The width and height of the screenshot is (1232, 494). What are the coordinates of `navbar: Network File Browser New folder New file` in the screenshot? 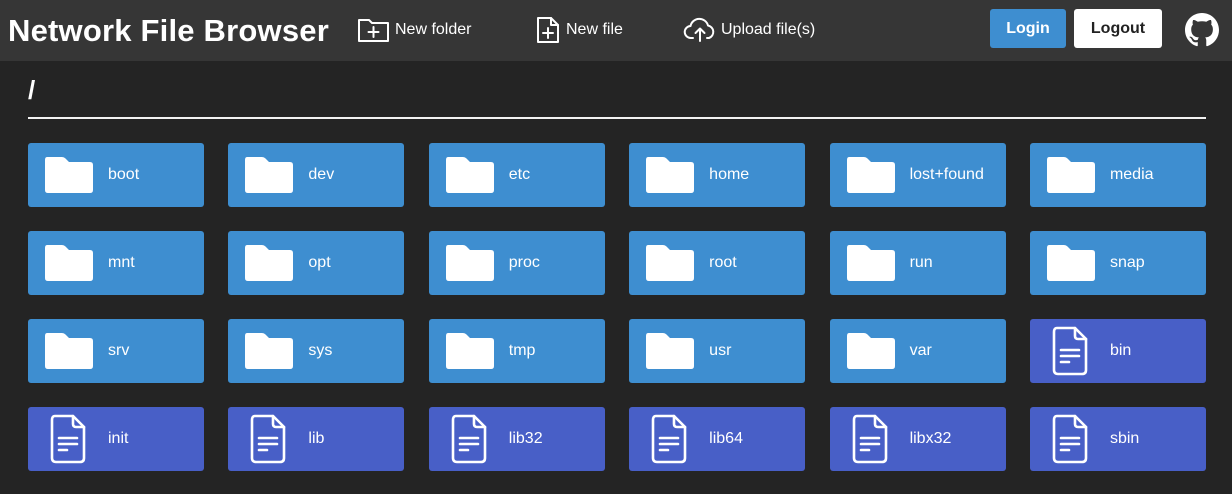 It's located at (616, 30).